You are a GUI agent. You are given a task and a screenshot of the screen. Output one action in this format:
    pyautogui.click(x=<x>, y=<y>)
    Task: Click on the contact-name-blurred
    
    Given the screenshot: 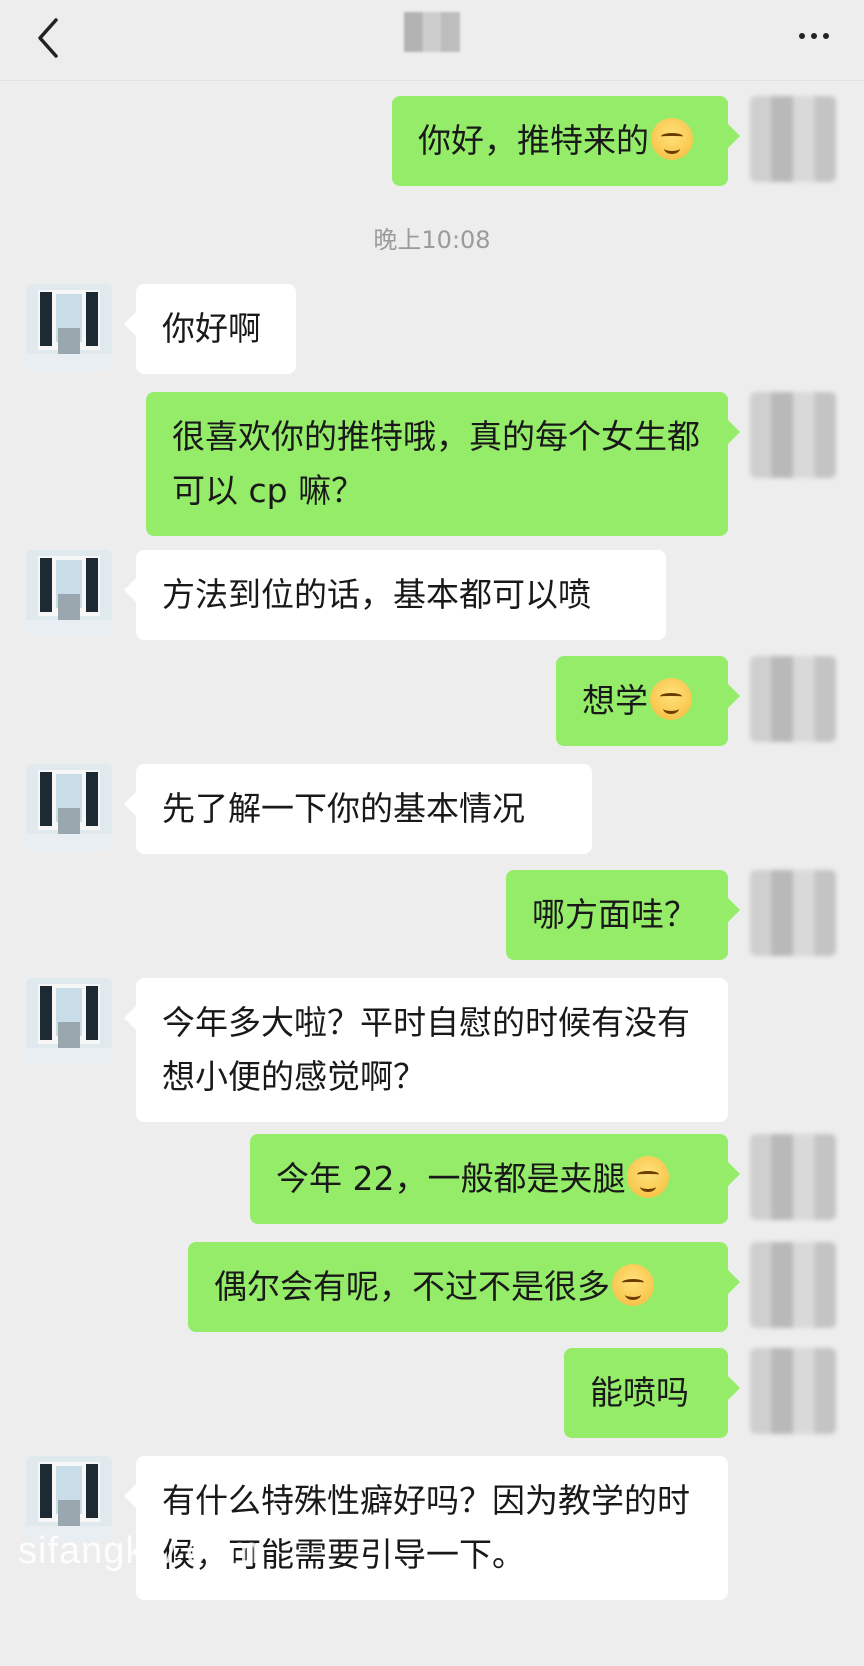 What is the action you would take?
    pyautogui.click(x=432, y=32)
    